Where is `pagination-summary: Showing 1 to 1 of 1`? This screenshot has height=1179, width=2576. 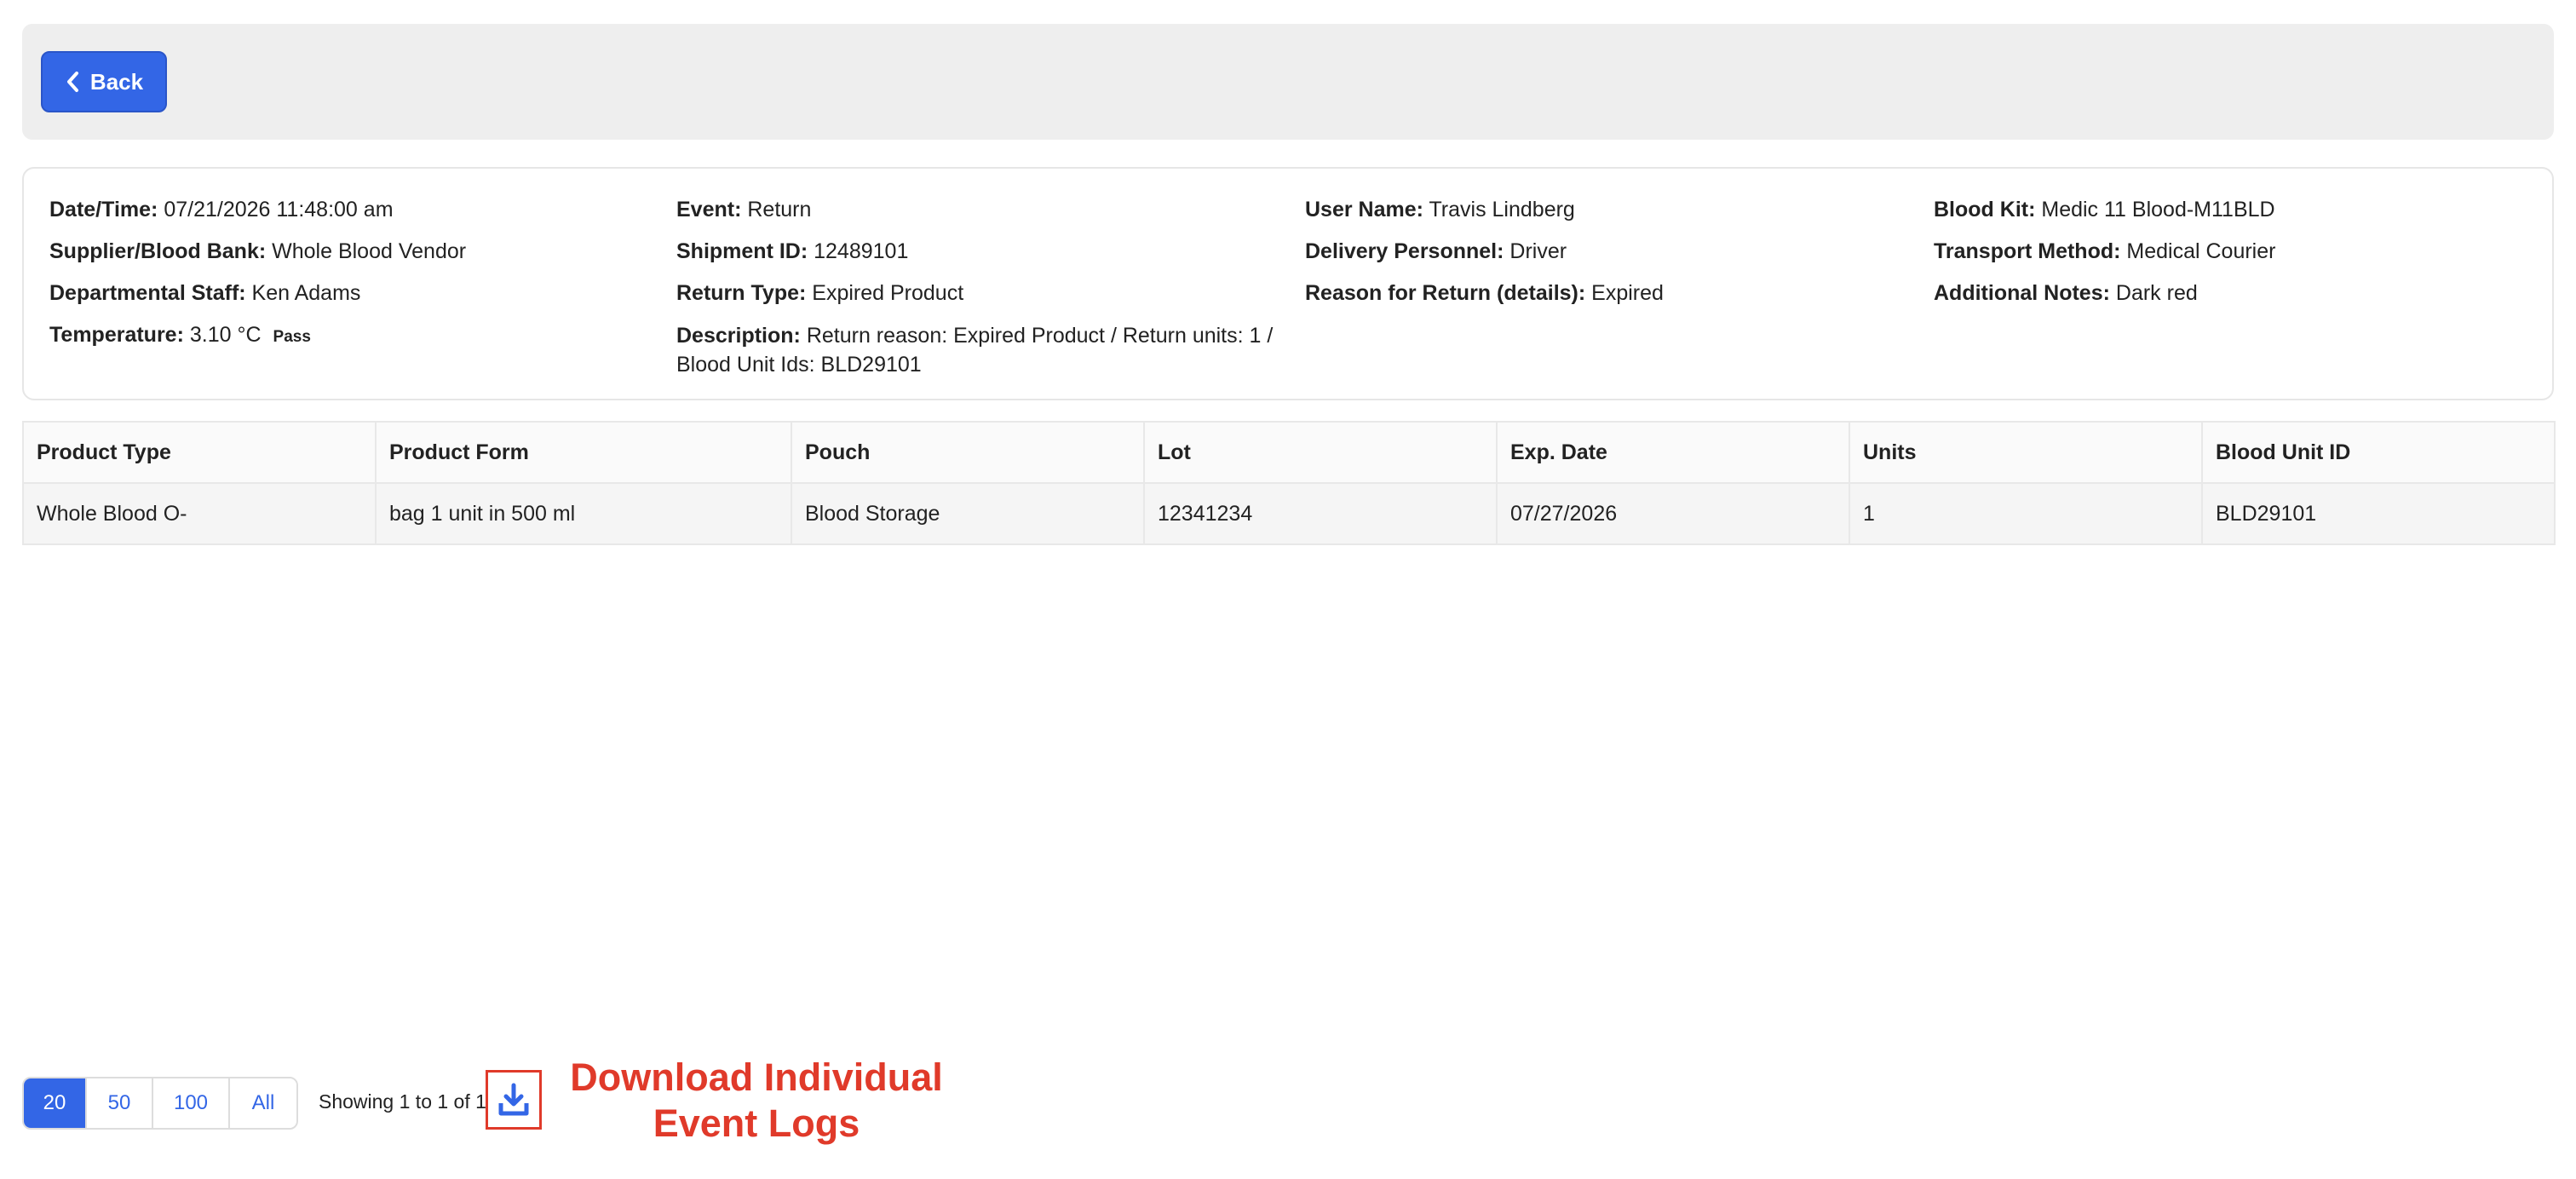 pagination-summary: Showing 1 to 1 of 1 is located at coordinates (403, 1102).